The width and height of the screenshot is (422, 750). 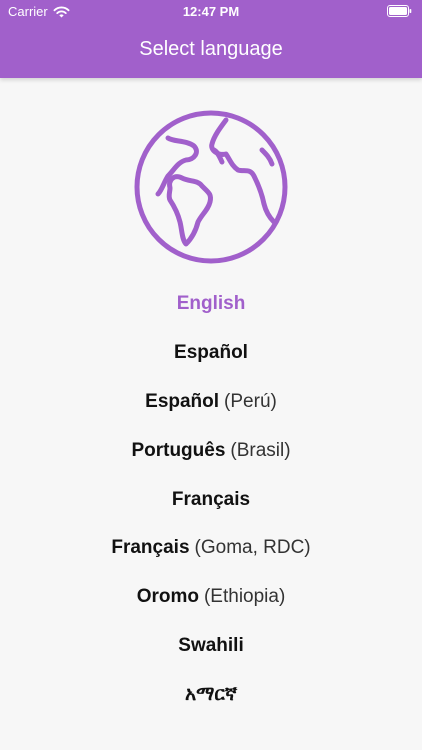 I want to click on app-header: Carrier 12:47 PM Select language, so click(x=211, y=39).